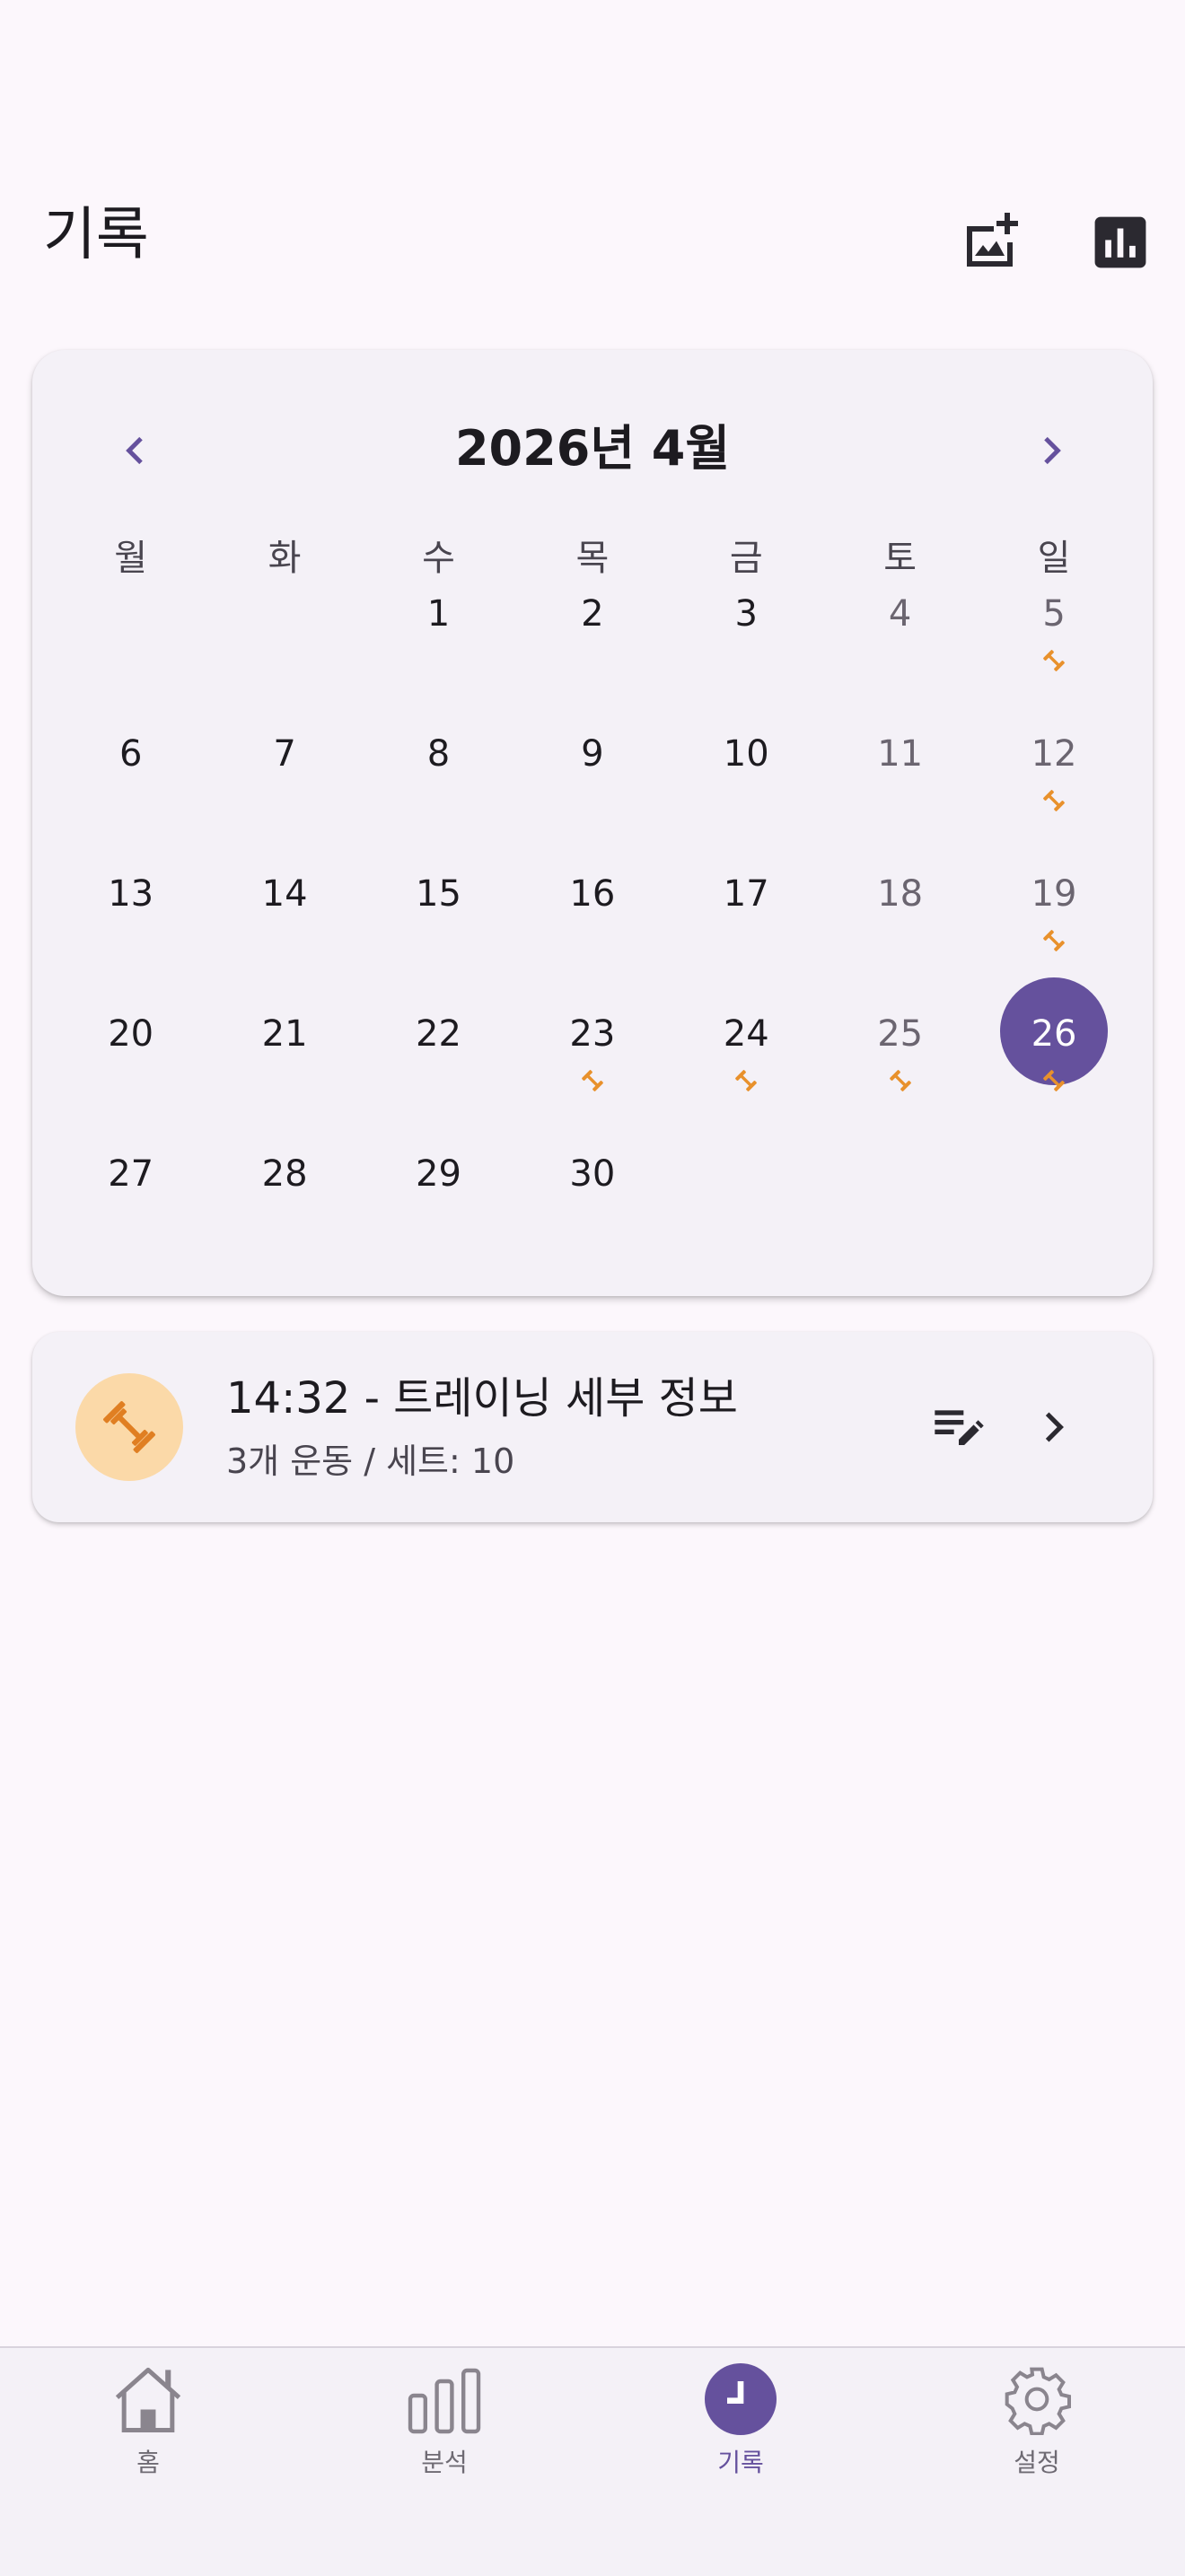 The height and width of the screenshot is (2576, 1185). Describe the element at coordinates (746, 643) in the screenshot. I see `calendar-day: 3` at that location.